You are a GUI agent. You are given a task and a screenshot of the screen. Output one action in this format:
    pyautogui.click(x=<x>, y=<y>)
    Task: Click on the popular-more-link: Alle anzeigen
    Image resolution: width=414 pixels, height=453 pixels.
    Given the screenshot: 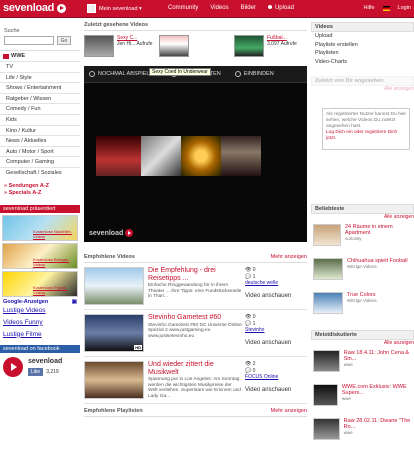 What is the action you would take?
    pyautogui.click(x=362, y=217)
    